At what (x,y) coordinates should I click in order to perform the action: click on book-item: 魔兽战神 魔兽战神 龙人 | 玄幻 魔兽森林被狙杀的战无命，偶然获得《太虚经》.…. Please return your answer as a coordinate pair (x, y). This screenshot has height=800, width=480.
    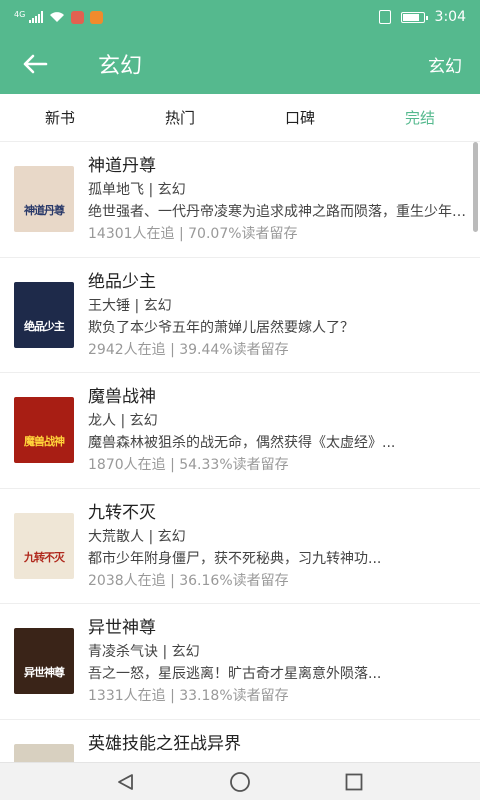
    Looking at the image, I should click on (240, 431).